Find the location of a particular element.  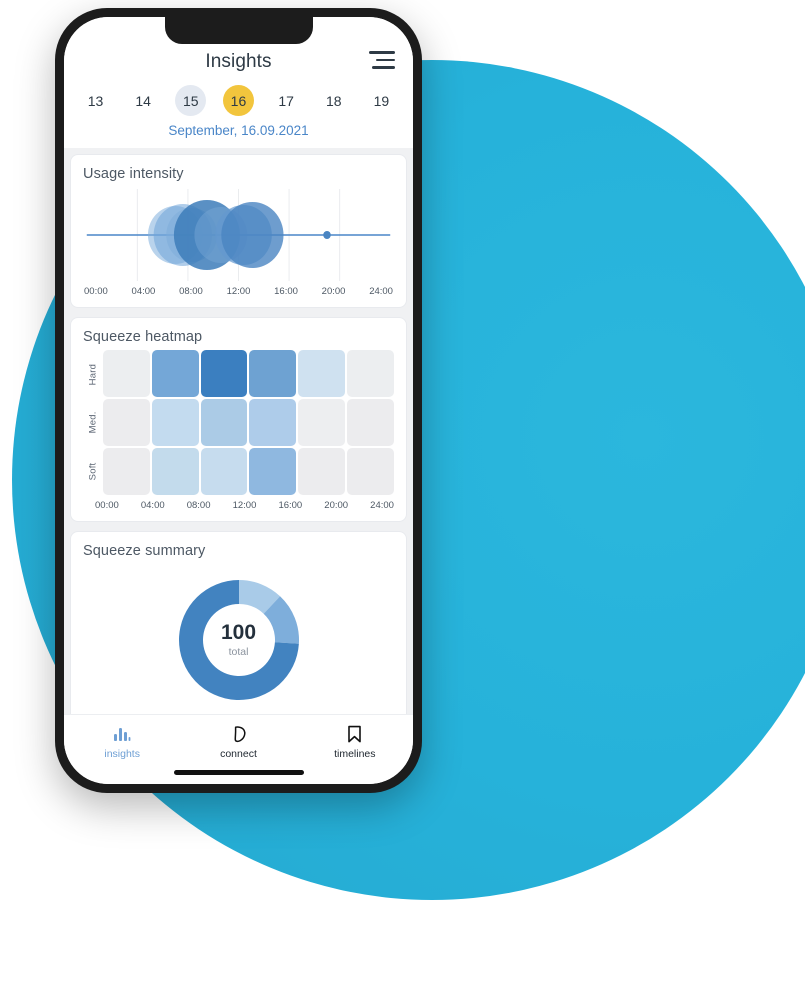

heatmap-body: Hard Med. Soft is located at coordinates (238, 422).